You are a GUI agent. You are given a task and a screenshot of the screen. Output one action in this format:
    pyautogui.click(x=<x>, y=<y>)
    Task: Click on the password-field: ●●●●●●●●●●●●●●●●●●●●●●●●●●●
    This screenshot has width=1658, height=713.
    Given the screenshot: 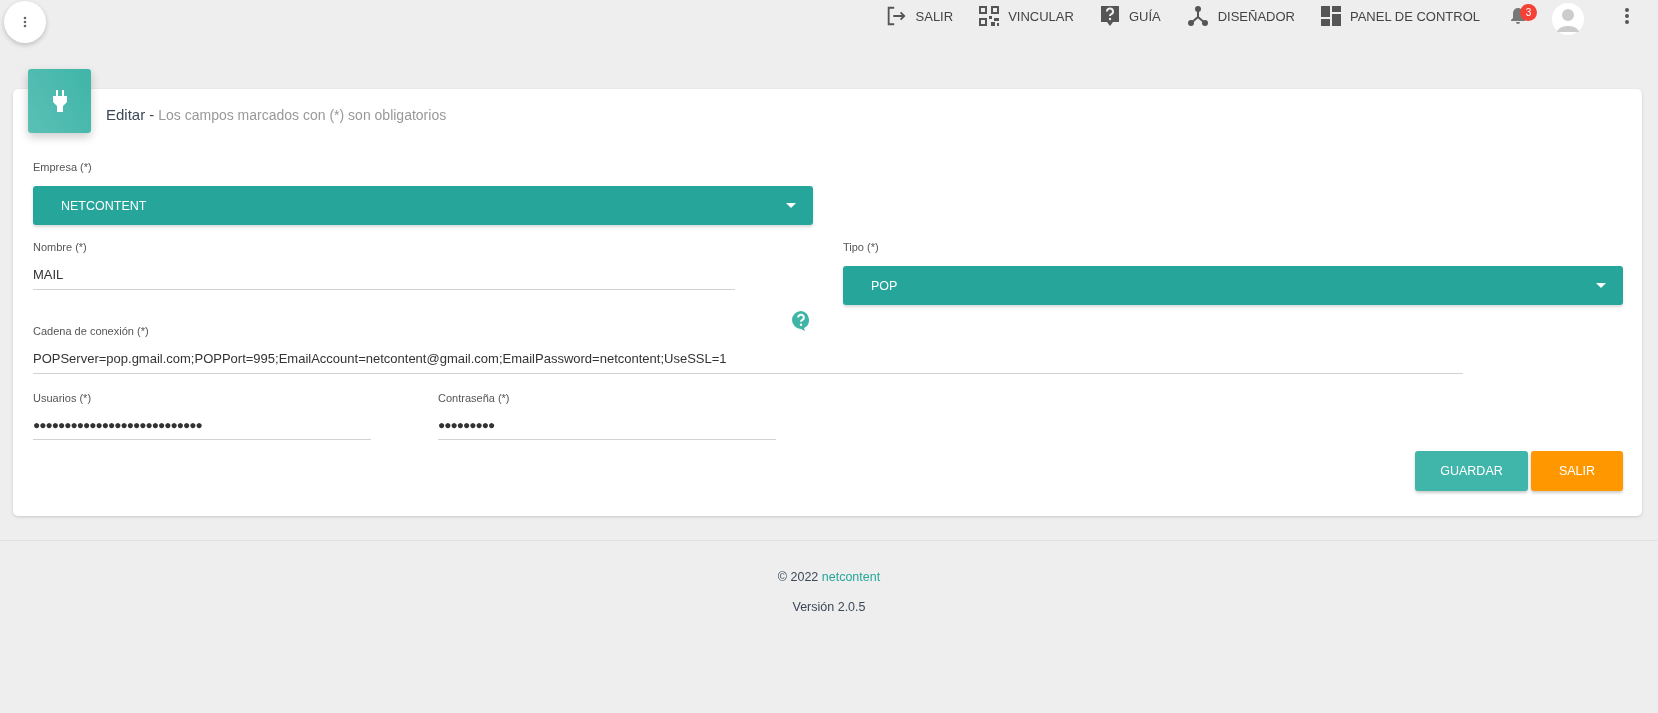 What is the action you would take?
    pyautogui.click(x=202, y=422)
    